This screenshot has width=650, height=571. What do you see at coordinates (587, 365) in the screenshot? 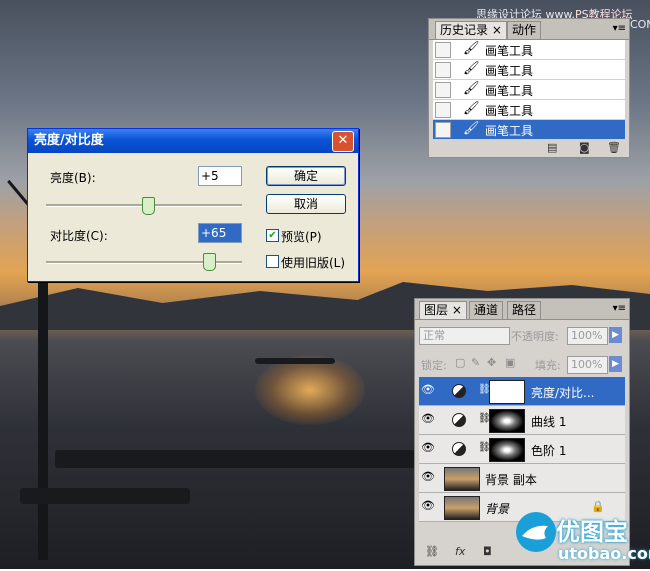
I see `fill-input: 100%` at bounding box center [587, 365].